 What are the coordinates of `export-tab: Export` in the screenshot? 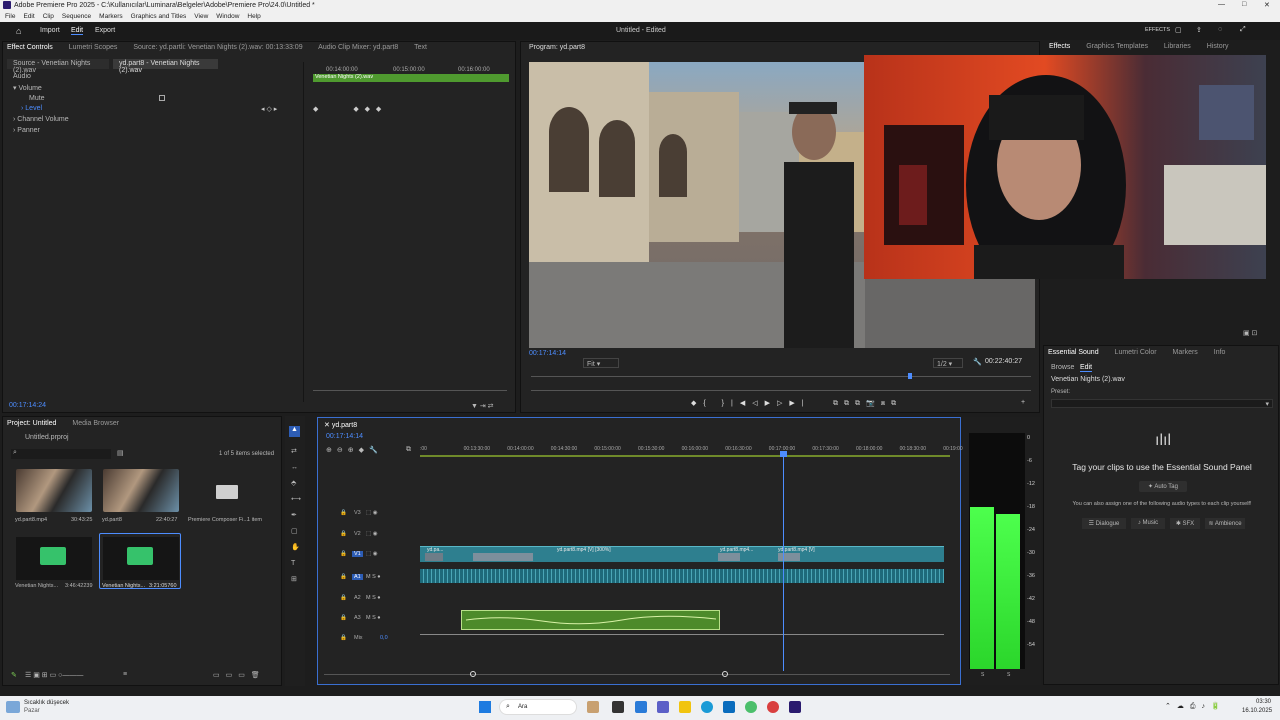 It's located at (105, 30).